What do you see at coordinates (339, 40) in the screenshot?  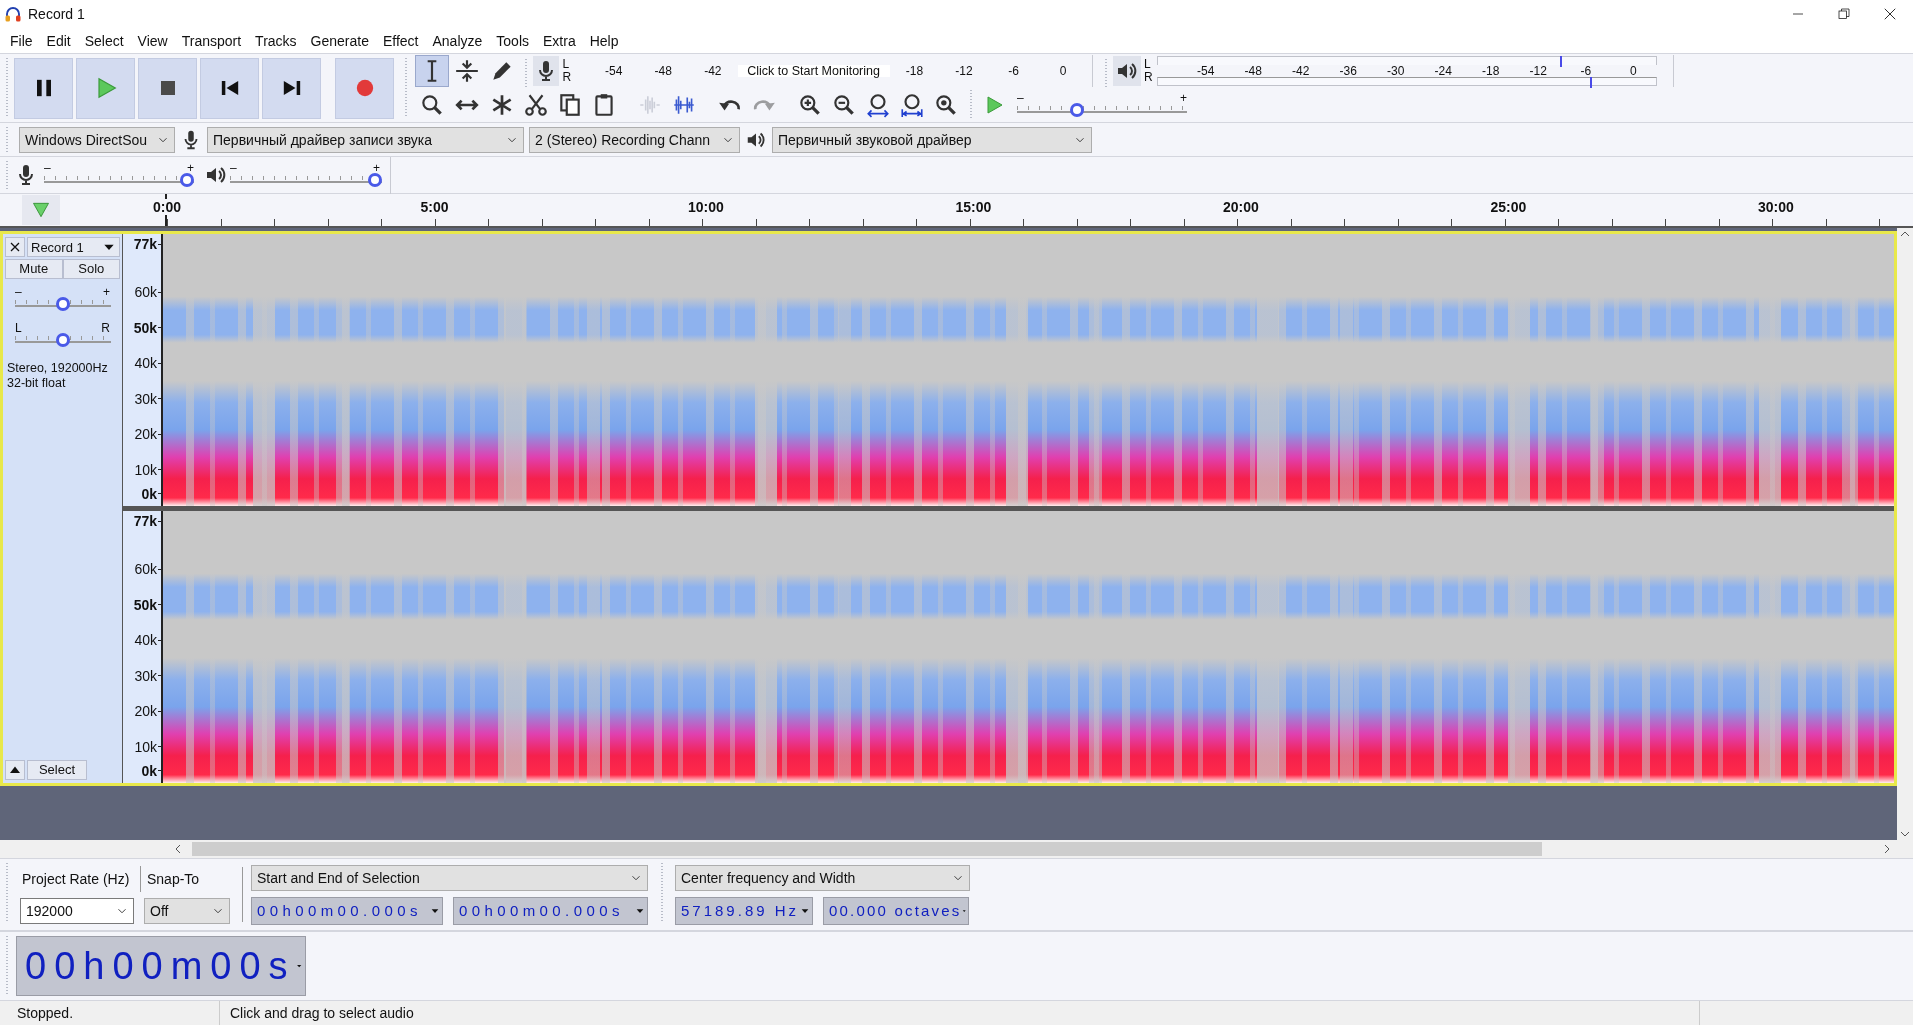 I see `menu-item: Generate` at bounding box center [339, 40].